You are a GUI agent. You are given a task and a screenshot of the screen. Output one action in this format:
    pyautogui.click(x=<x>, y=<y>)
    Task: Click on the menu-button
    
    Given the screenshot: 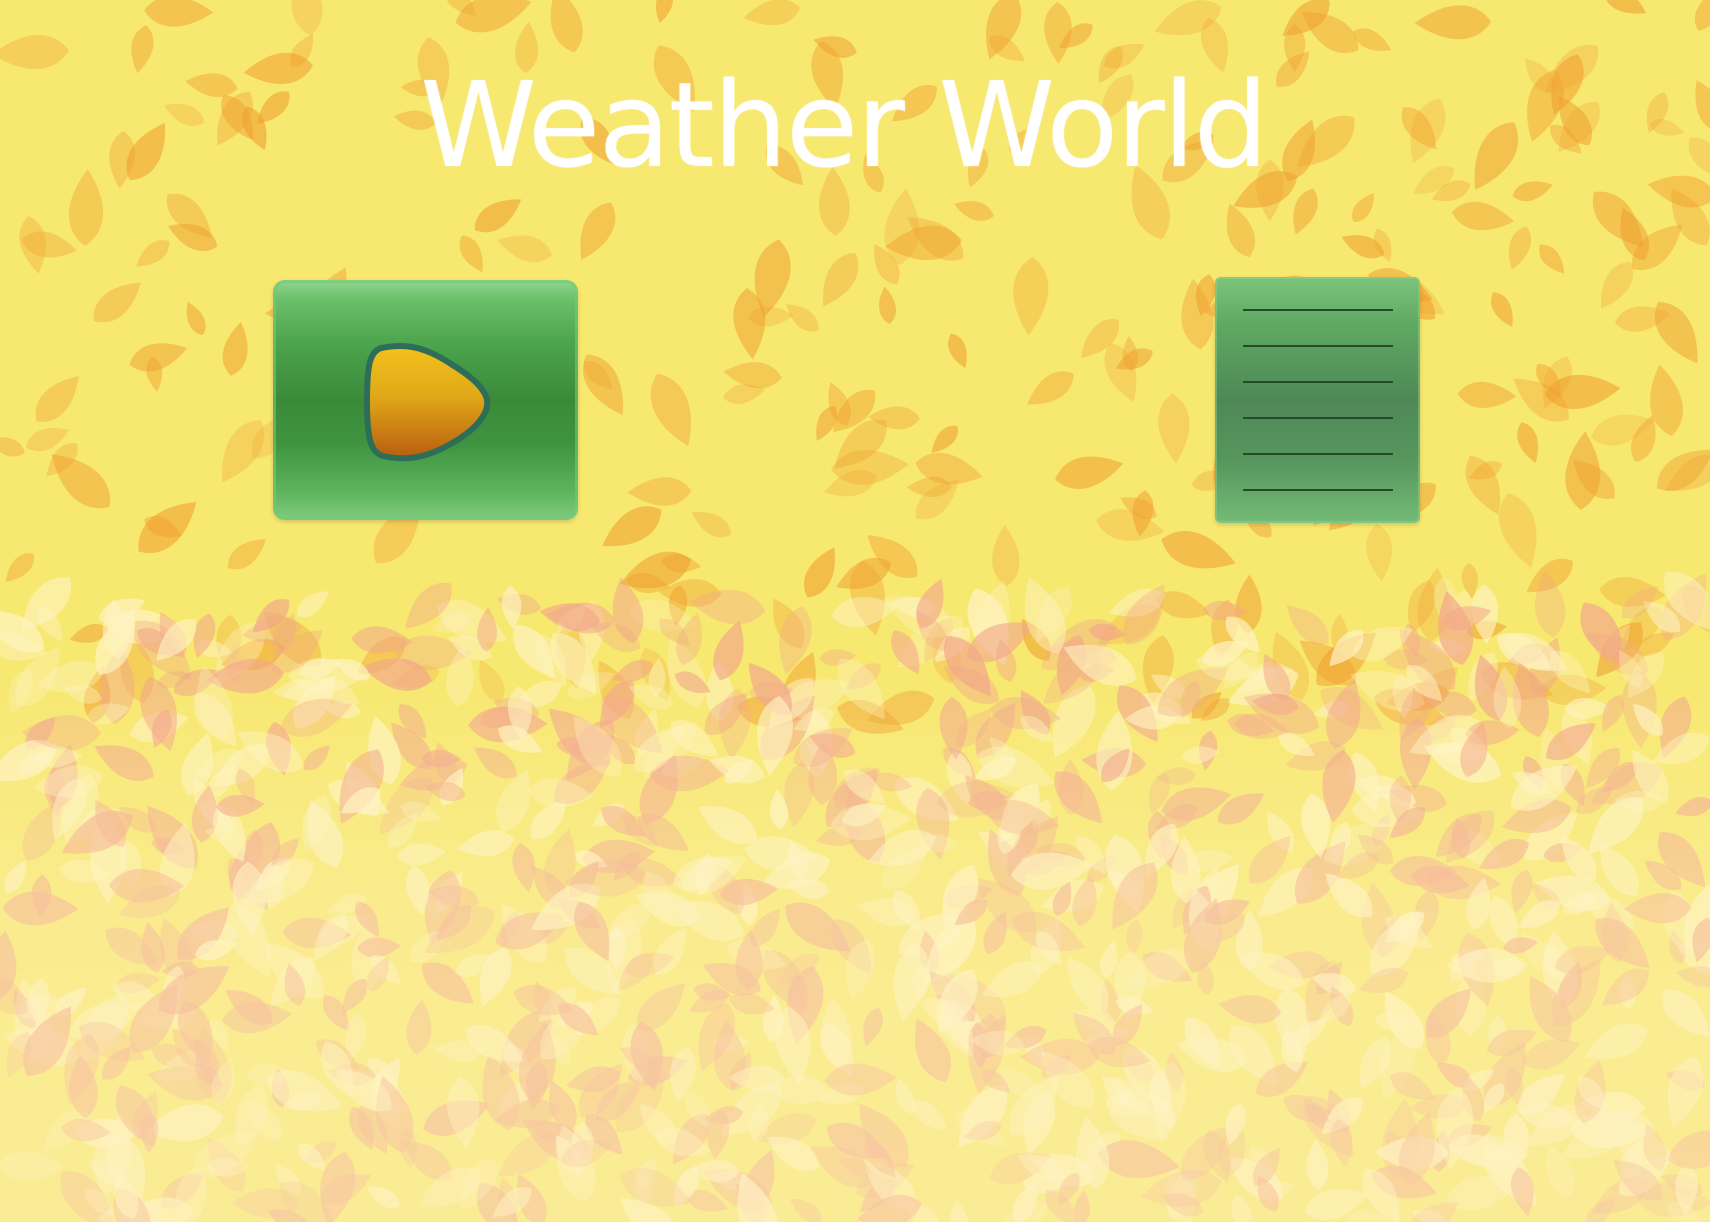 What is the action you would take?
    pyautogui.click(x=1317, y=400)
    